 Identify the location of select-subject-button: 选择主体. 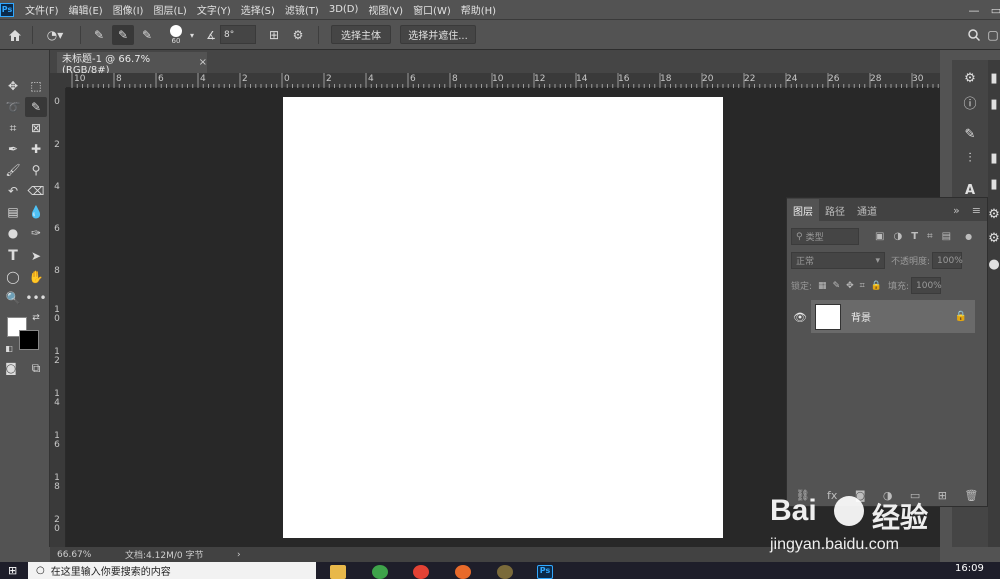
(361, 34).